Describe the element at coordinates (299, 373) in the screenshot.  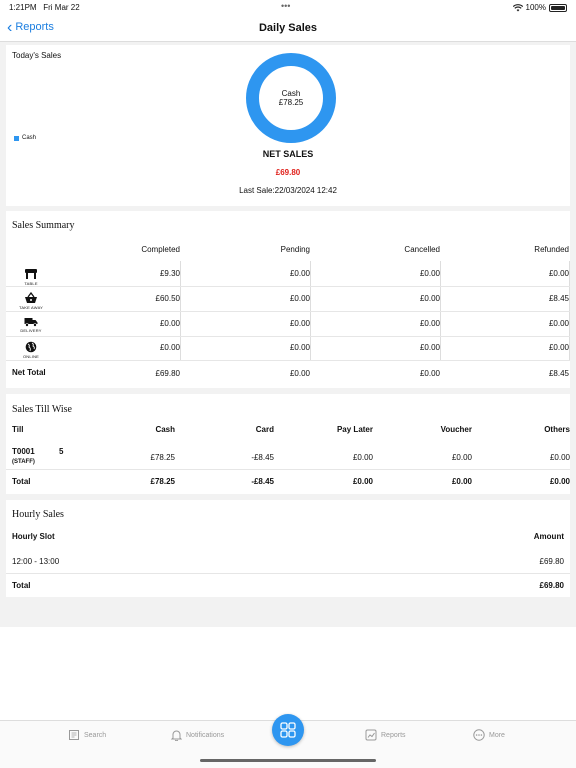
I see `net-total-pending: £0.00` at that location.